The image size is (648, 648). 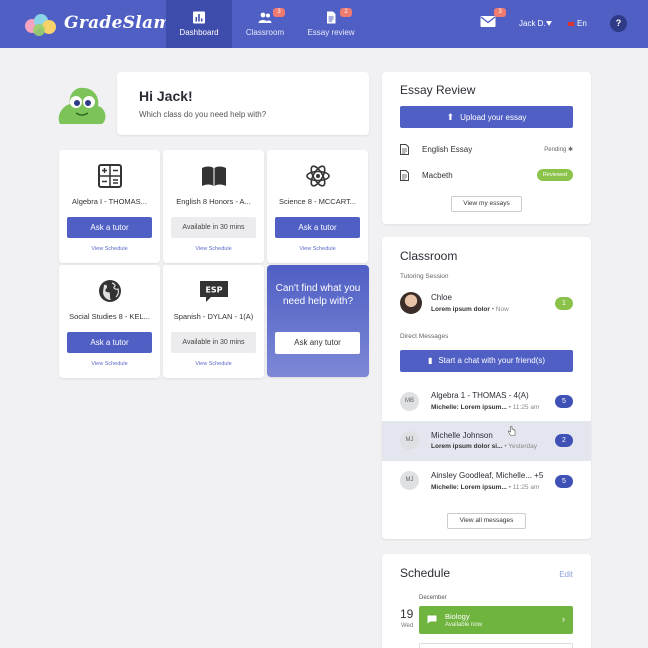 I want to click on tab-classroom: 3 Classroom, so click(x=265, y=24).